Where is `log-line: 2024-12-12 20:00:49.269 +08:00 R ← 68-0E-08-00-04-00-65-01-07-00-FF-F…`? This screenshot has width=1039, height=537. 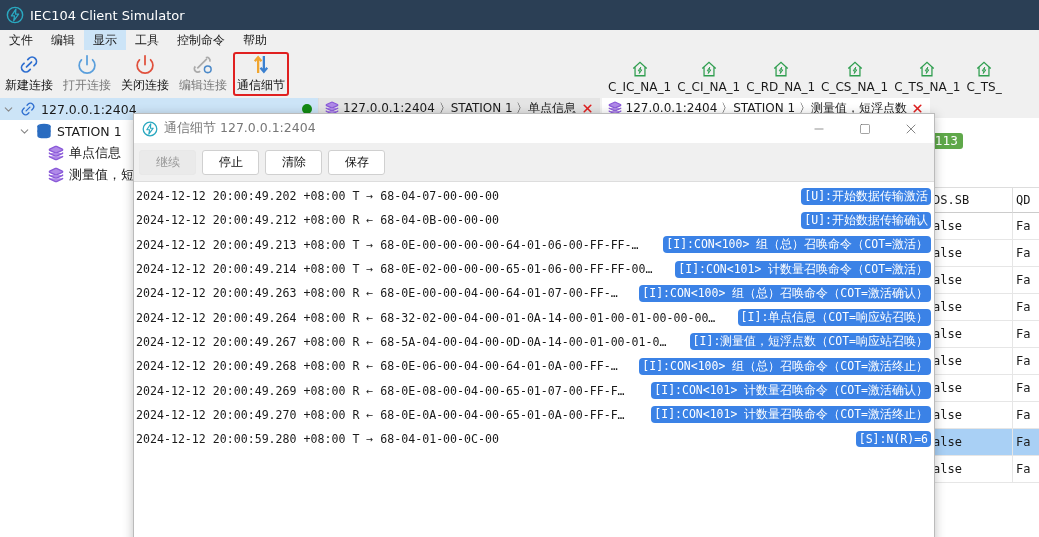
log-line: 2024-12-12 20:00:49.269 +08:00 R ← 68-0E-08-00-04-00-65-01-07-00-FF-F… is located at coordinates (380, 390).